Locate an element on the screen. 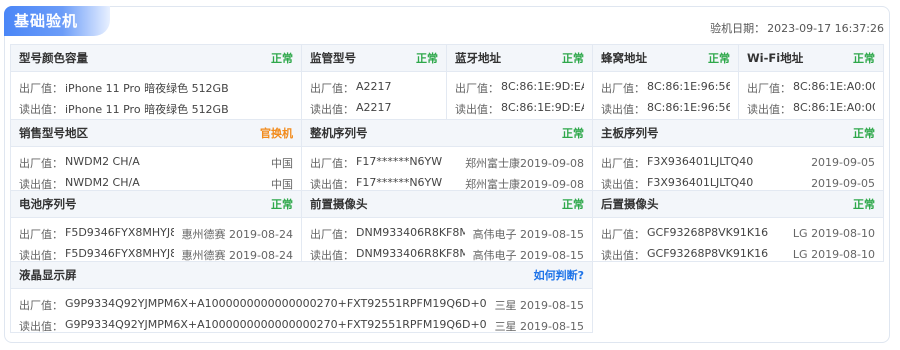 Image resolution: width=900 pixels, height=350 pixels. factory-row: 出厂值： GCF93268P8VK91K16 LG 2019-08-10 is located at coordinates (738, 233).